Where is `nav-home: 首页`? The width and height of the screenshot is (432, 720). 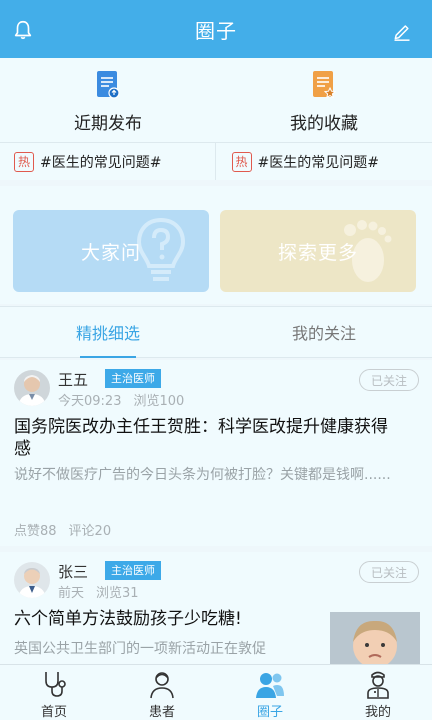 nav-home: 首页 is located at coordinates (54, 692).